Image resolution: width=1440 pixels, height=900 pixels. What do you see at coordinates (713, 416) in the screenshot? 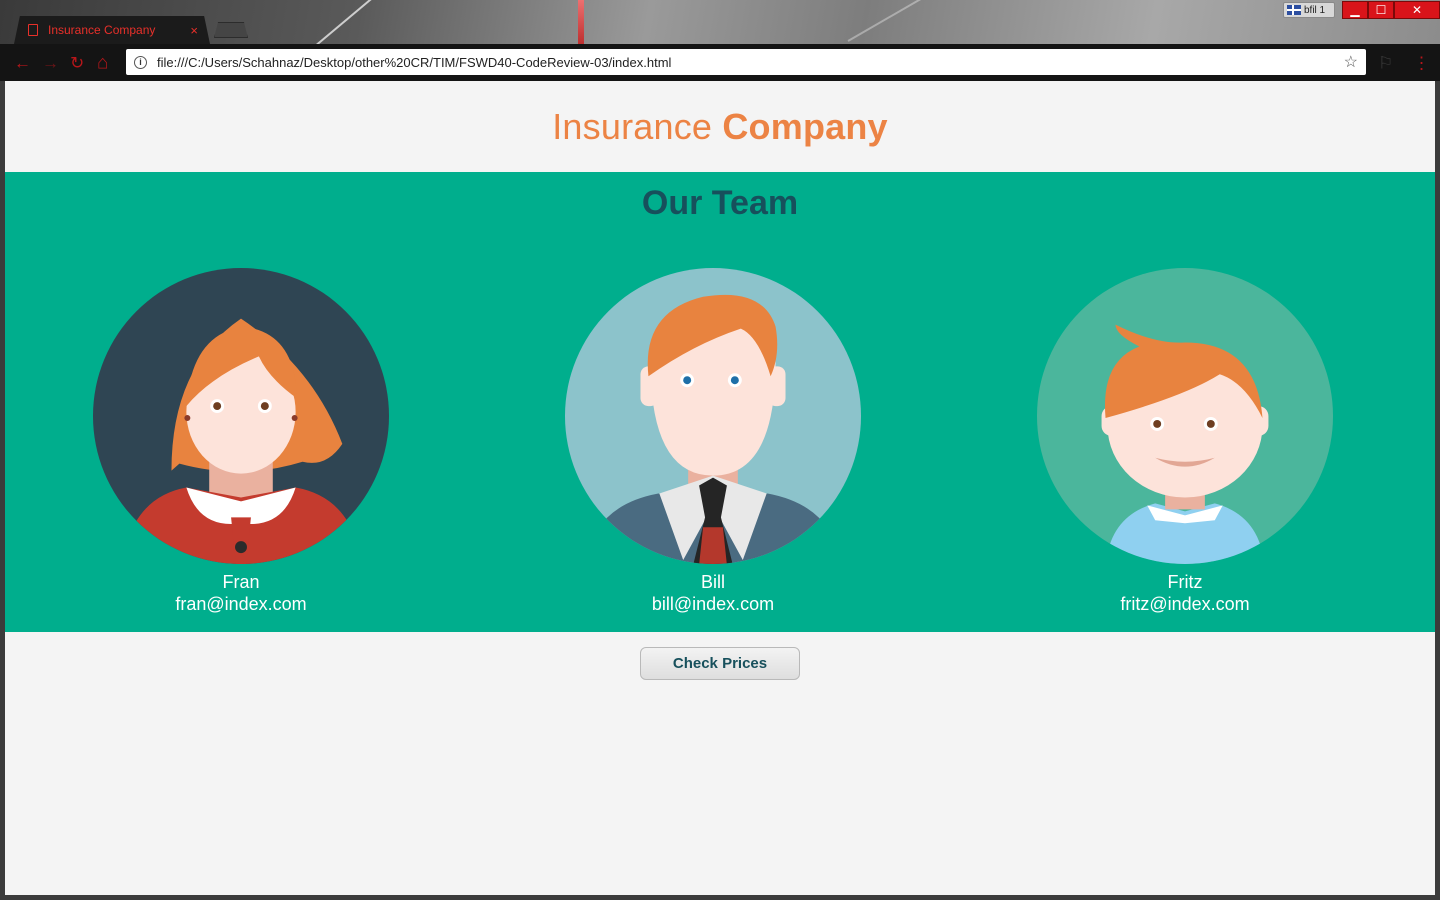
I see `bill-avatar` at bounding box center [713, 416].